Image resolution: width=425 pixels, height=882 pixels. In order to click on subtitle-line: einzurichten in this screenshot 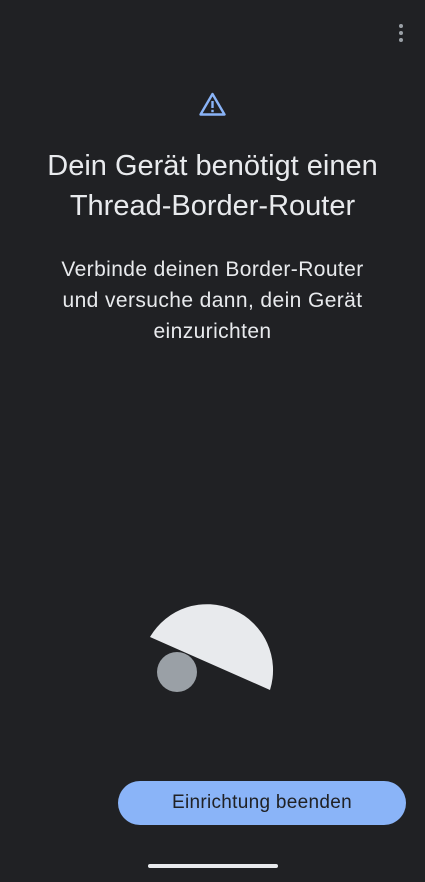, I will do `click(212, 331)`.